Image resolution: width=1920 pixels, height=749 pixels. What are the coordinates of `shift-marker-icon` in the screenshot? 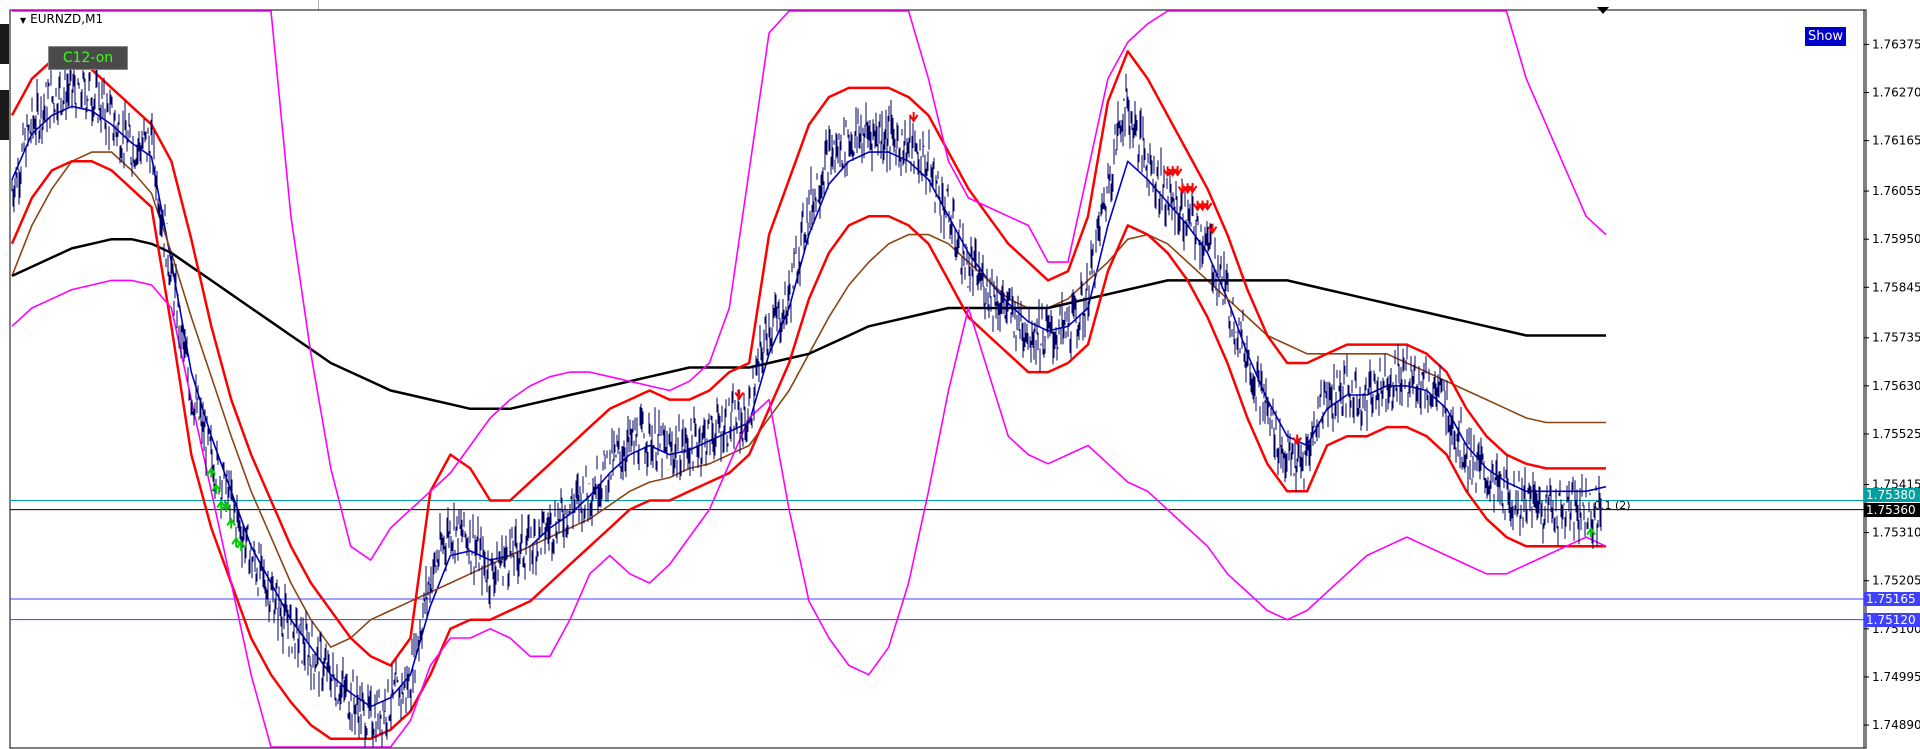 It's located at (1603, 10).